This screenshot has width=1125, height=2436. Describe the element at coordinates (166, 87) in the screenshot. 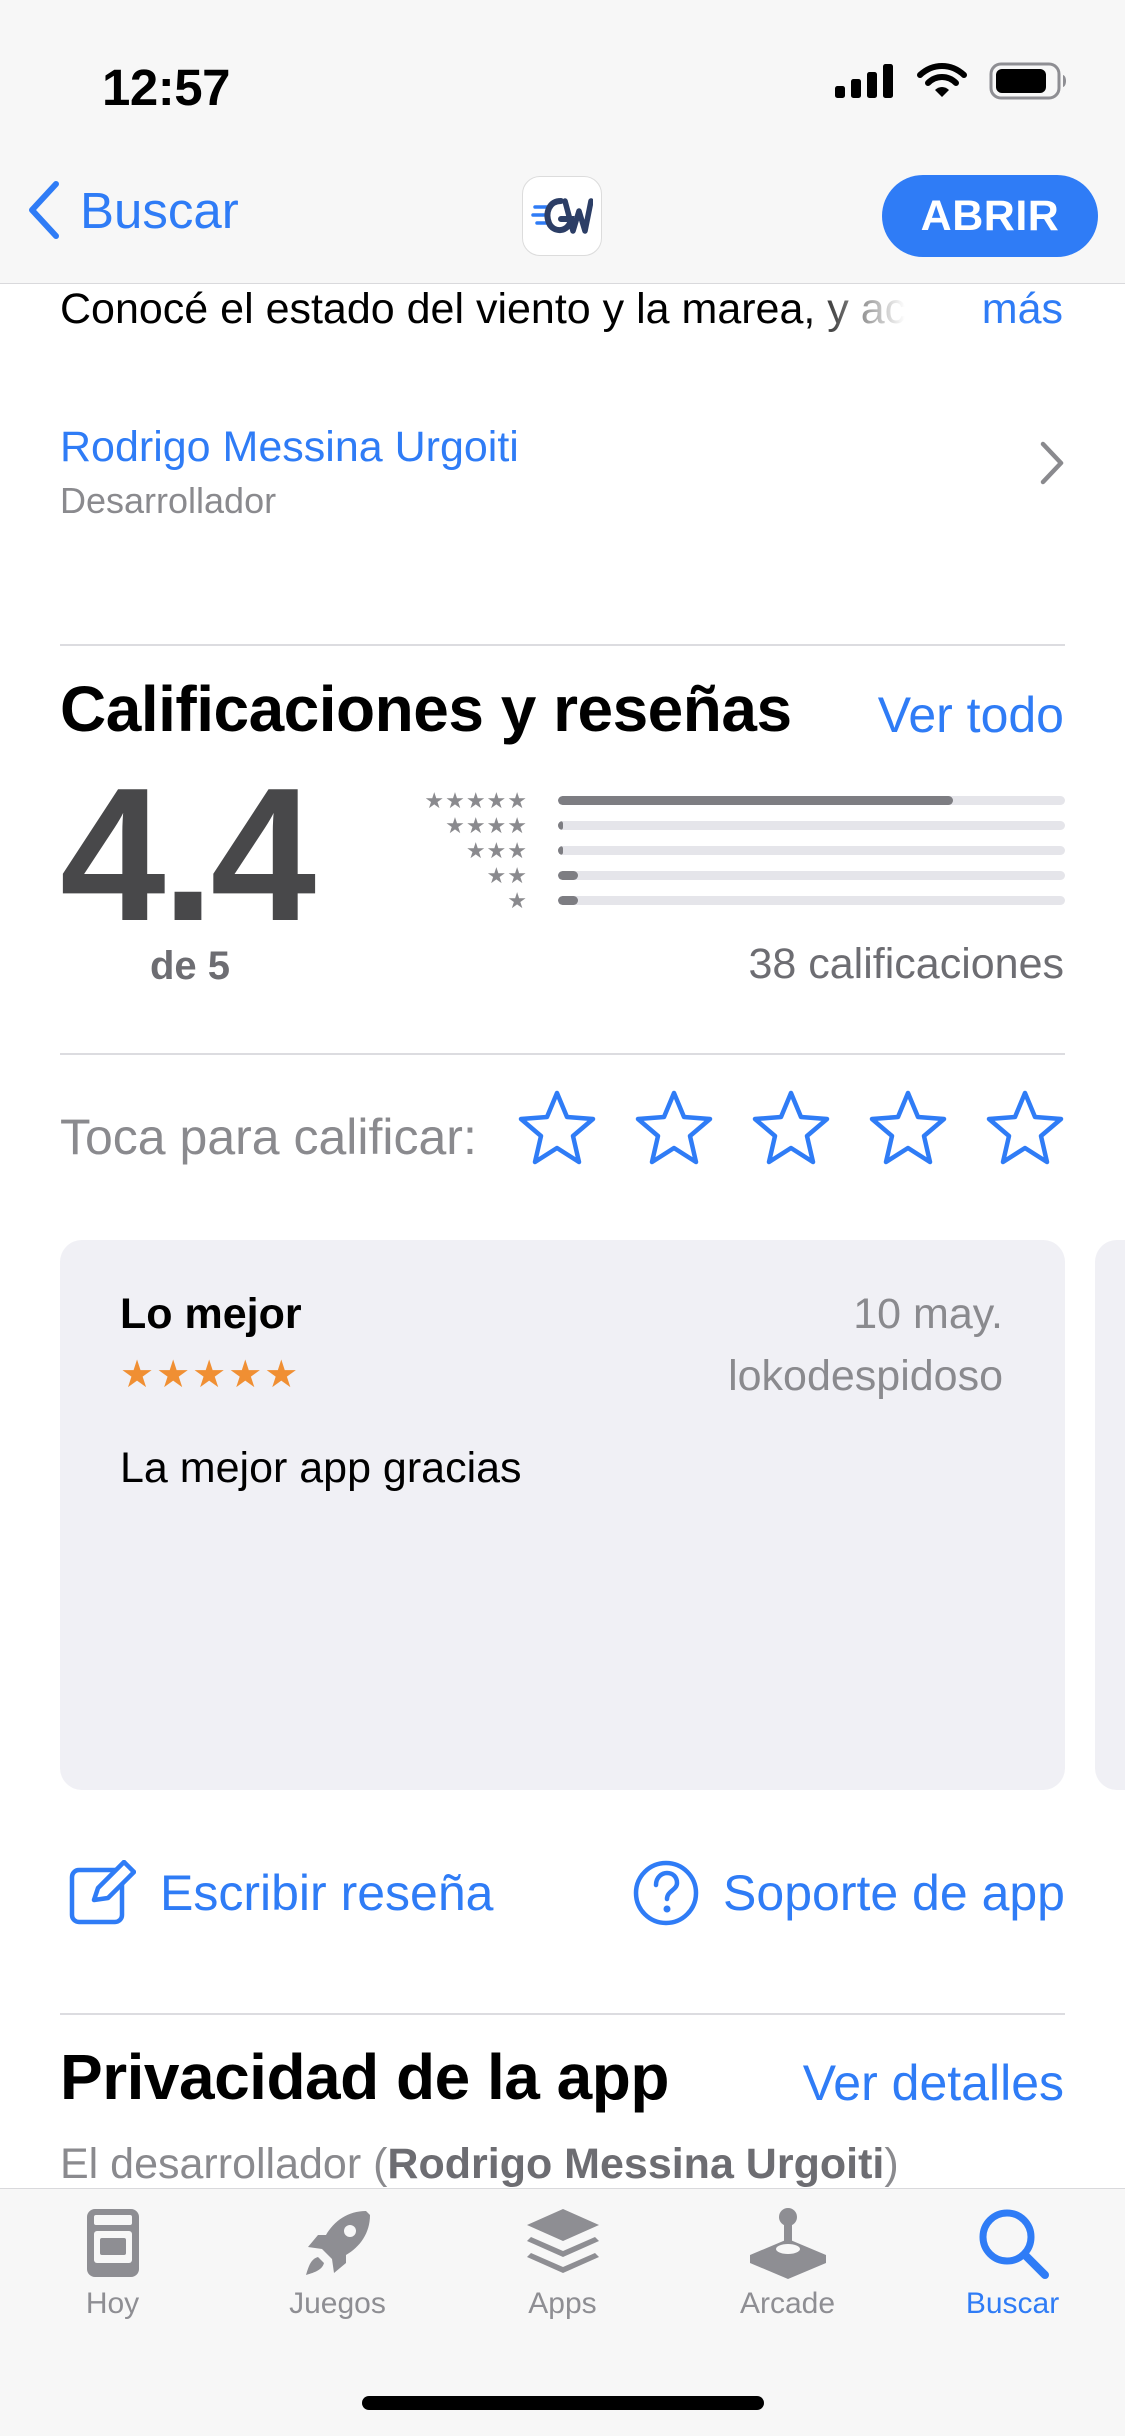

I see `status-time: 12:57` at that location.